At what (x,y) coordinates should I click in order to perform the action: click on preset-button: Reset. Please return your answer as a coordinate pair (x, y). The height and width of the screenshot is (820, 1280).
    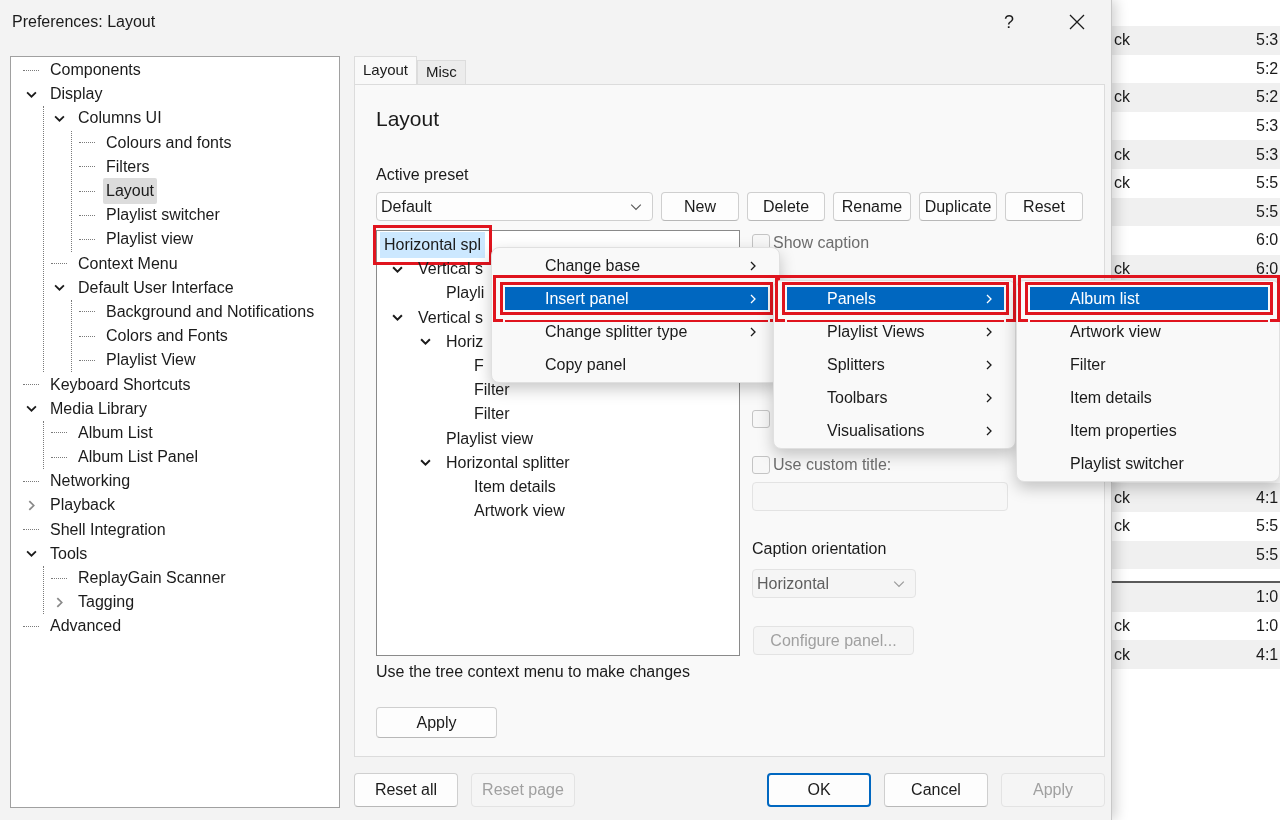
    Looking at the image, I should click on (1044, 206).